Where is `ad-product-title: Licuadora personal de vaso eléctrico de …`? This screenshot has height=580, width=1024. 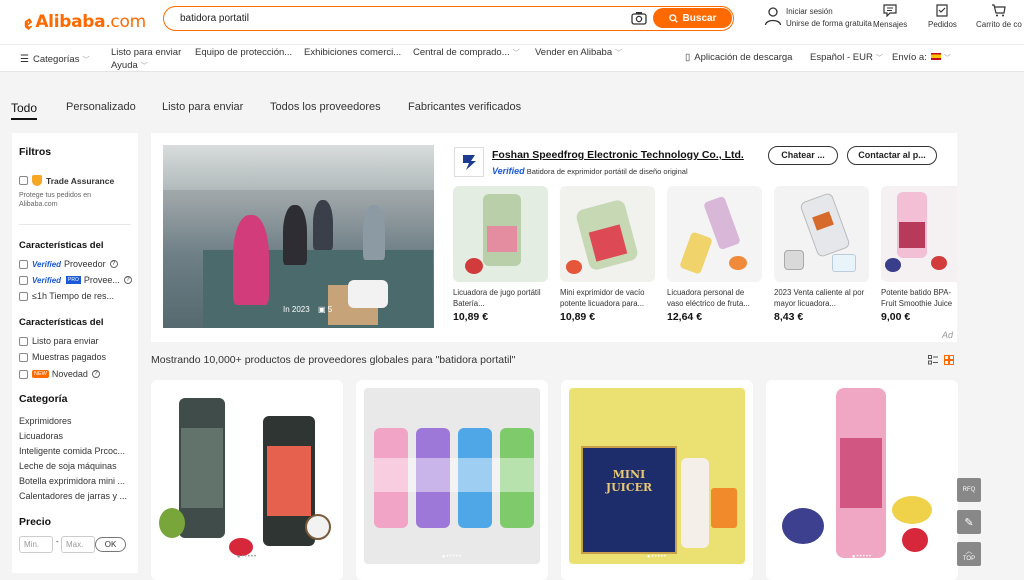 ad-product-title: Licuadora personal de vaso eléctrico de … is located at coordinates (714, 298).